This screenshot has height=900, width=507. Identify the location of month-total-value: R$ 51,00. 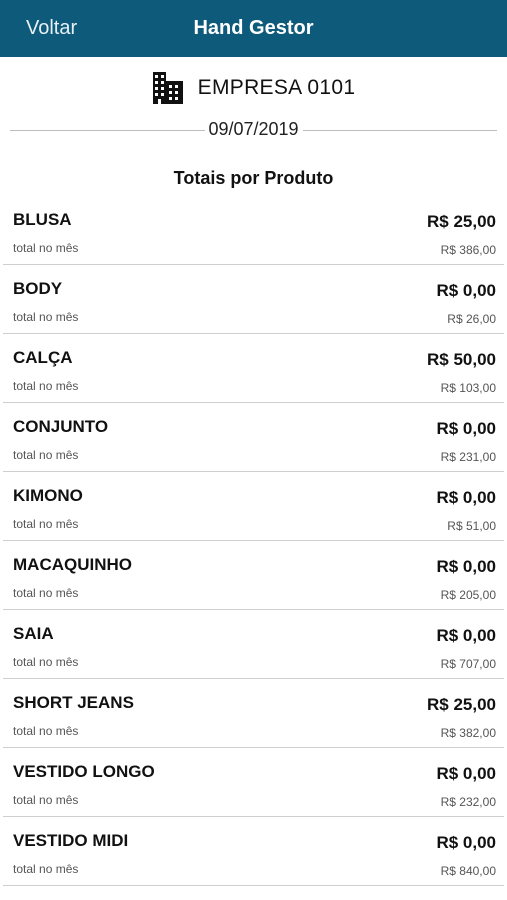
(471, 526).